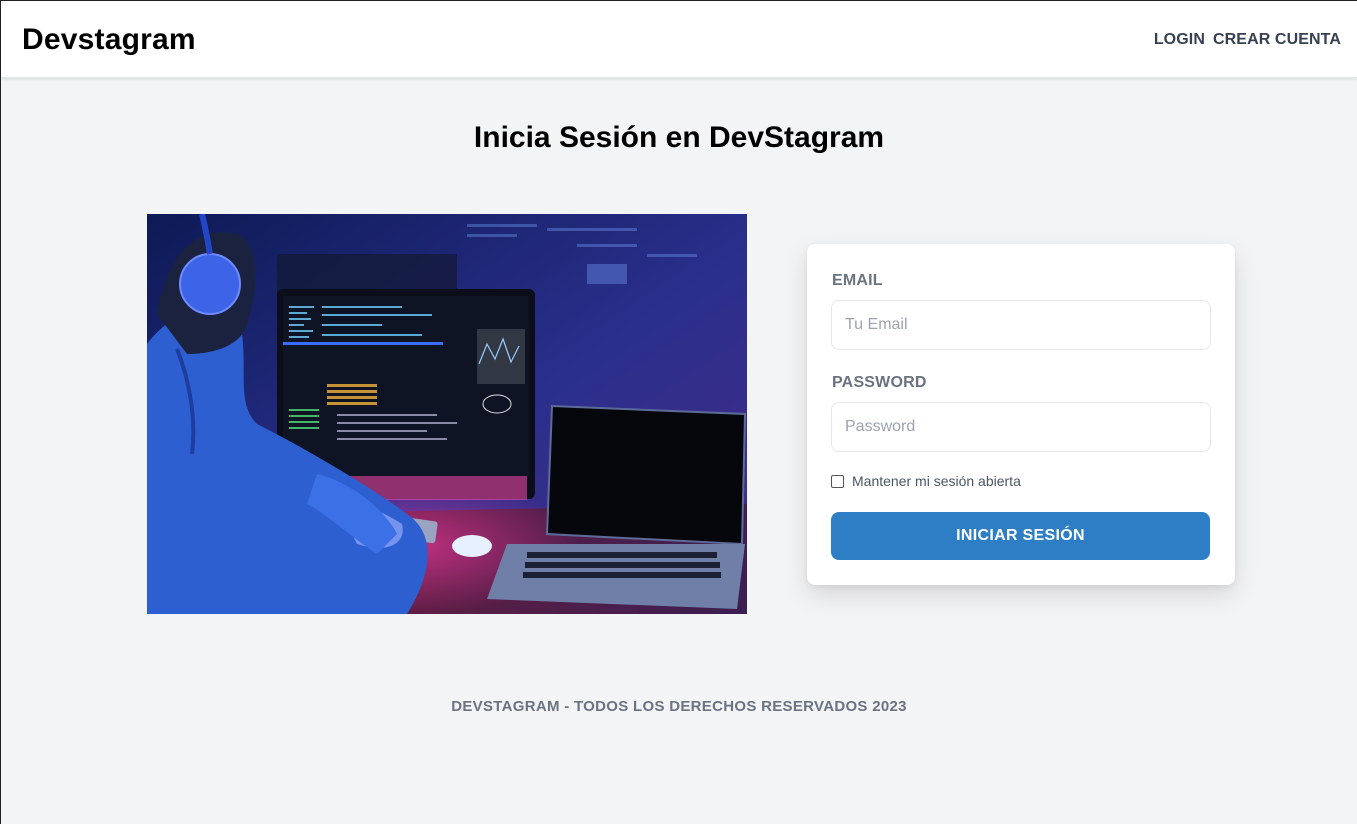 The width and height of the screenshot is (1357, 824). What do you see at coordinates (857, 280) in the screenshot?
I see `email-label: Email` at bounding box center [857, 280].